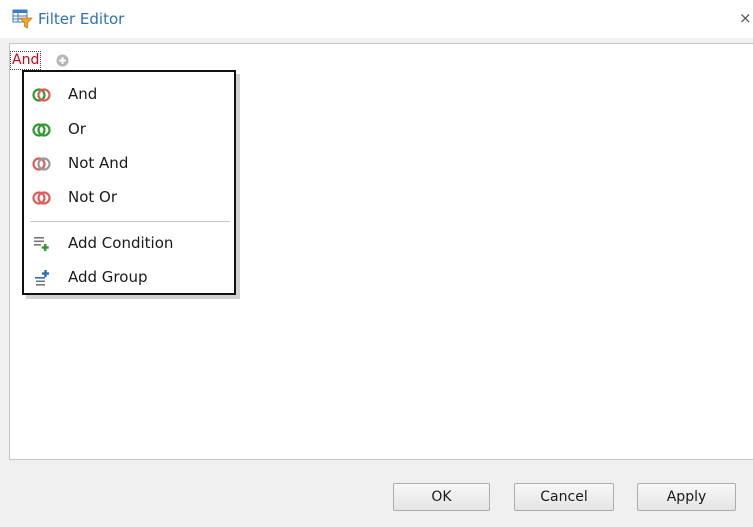 Image resolution: width=753 pixels, height=527 pixels. I want to click on dialog-title: Filter Editor, so click(81, 19).